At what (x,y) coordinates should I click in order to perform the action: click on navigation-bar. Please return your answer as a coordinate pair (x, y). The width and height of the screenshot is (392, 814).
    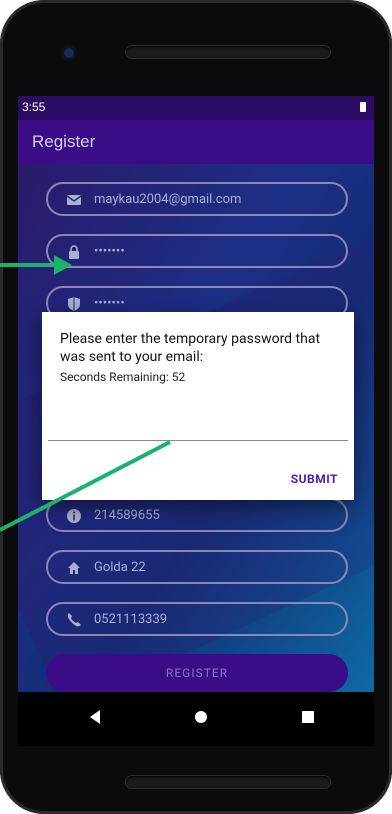
    Looking at the image, I should click on (196, 719).